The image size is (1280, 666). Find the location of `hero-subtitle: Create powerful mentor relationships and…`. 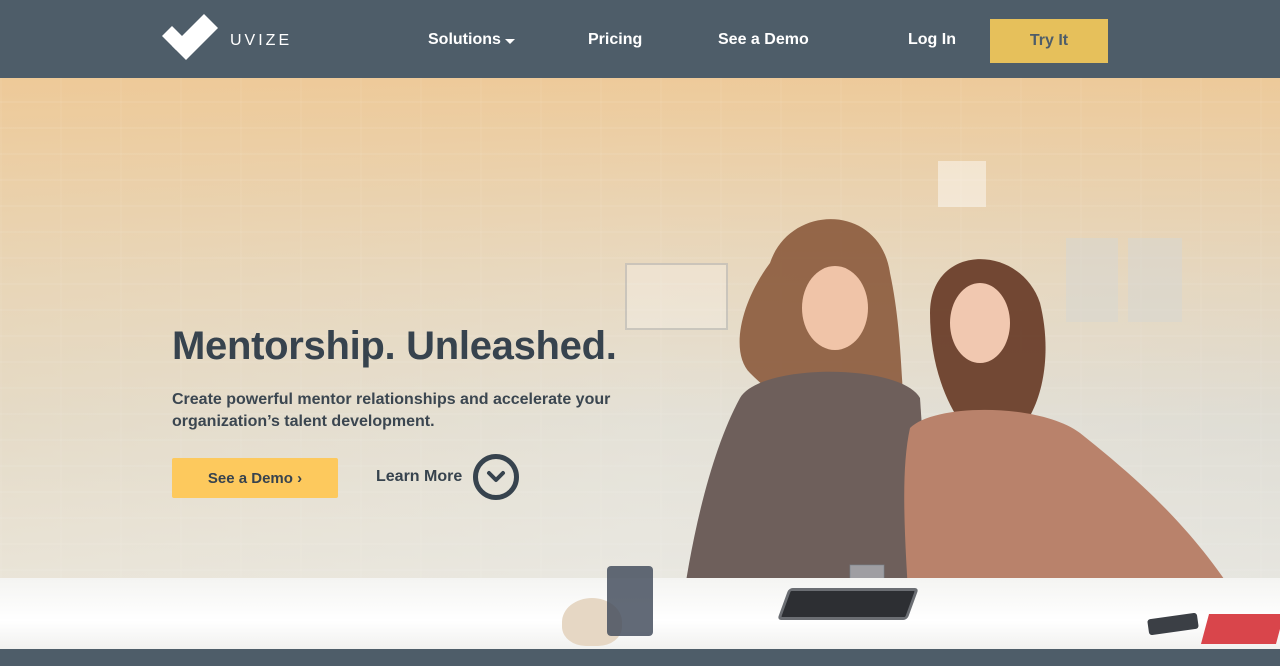

hero-subtitle: Create powerful mentor relationships and… is located at coordinates (391, 410).